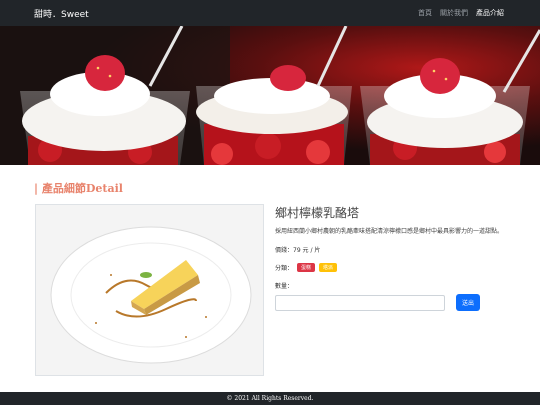 The width and height of the screenshot is (540, 405). I want to click on nav-link-products: 產品介紹, so click(490, 13).